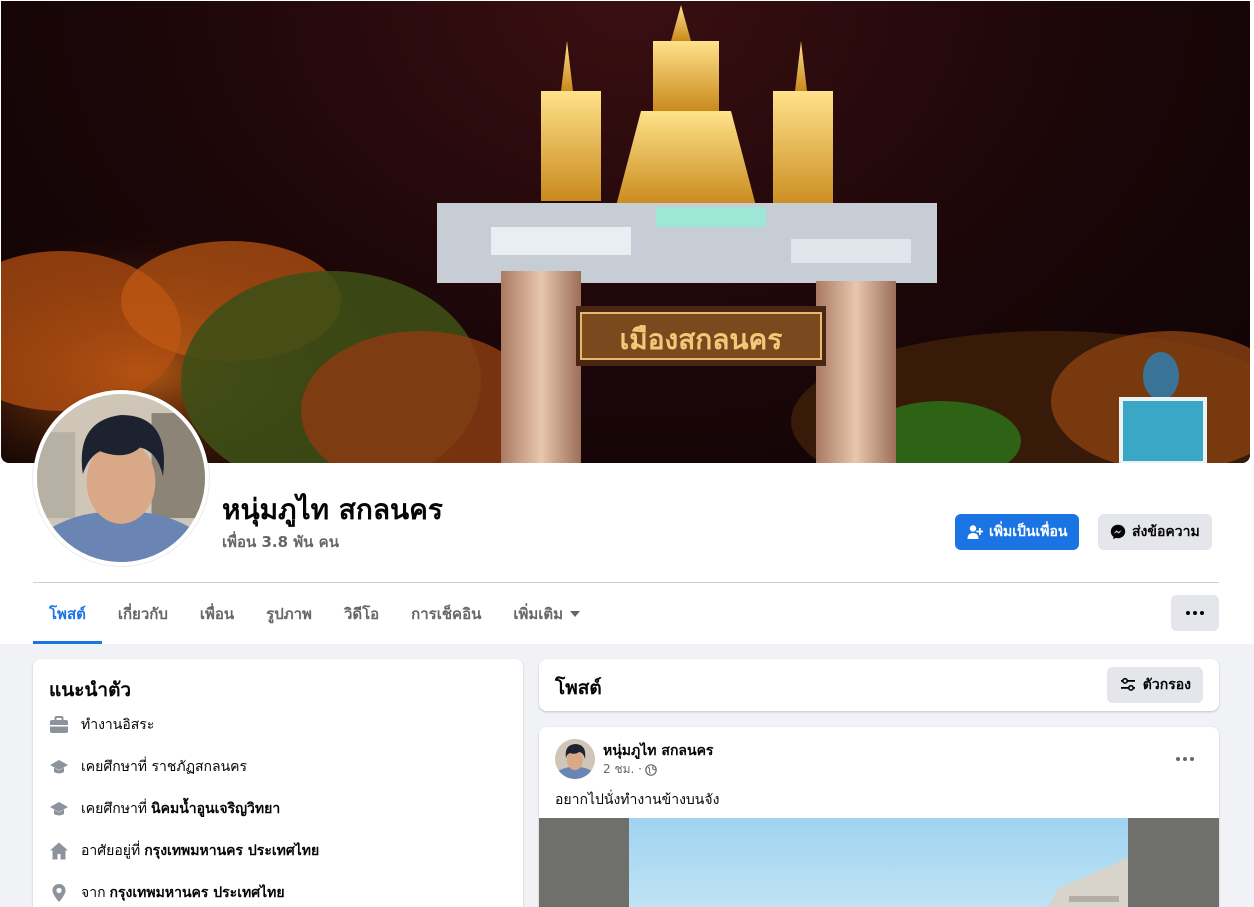  What do you see at coordinates (332, 509) in the screenshot?
I see `profile-name: หนุ่มภูไท สกลนคร` at bounding box center [332, 509].